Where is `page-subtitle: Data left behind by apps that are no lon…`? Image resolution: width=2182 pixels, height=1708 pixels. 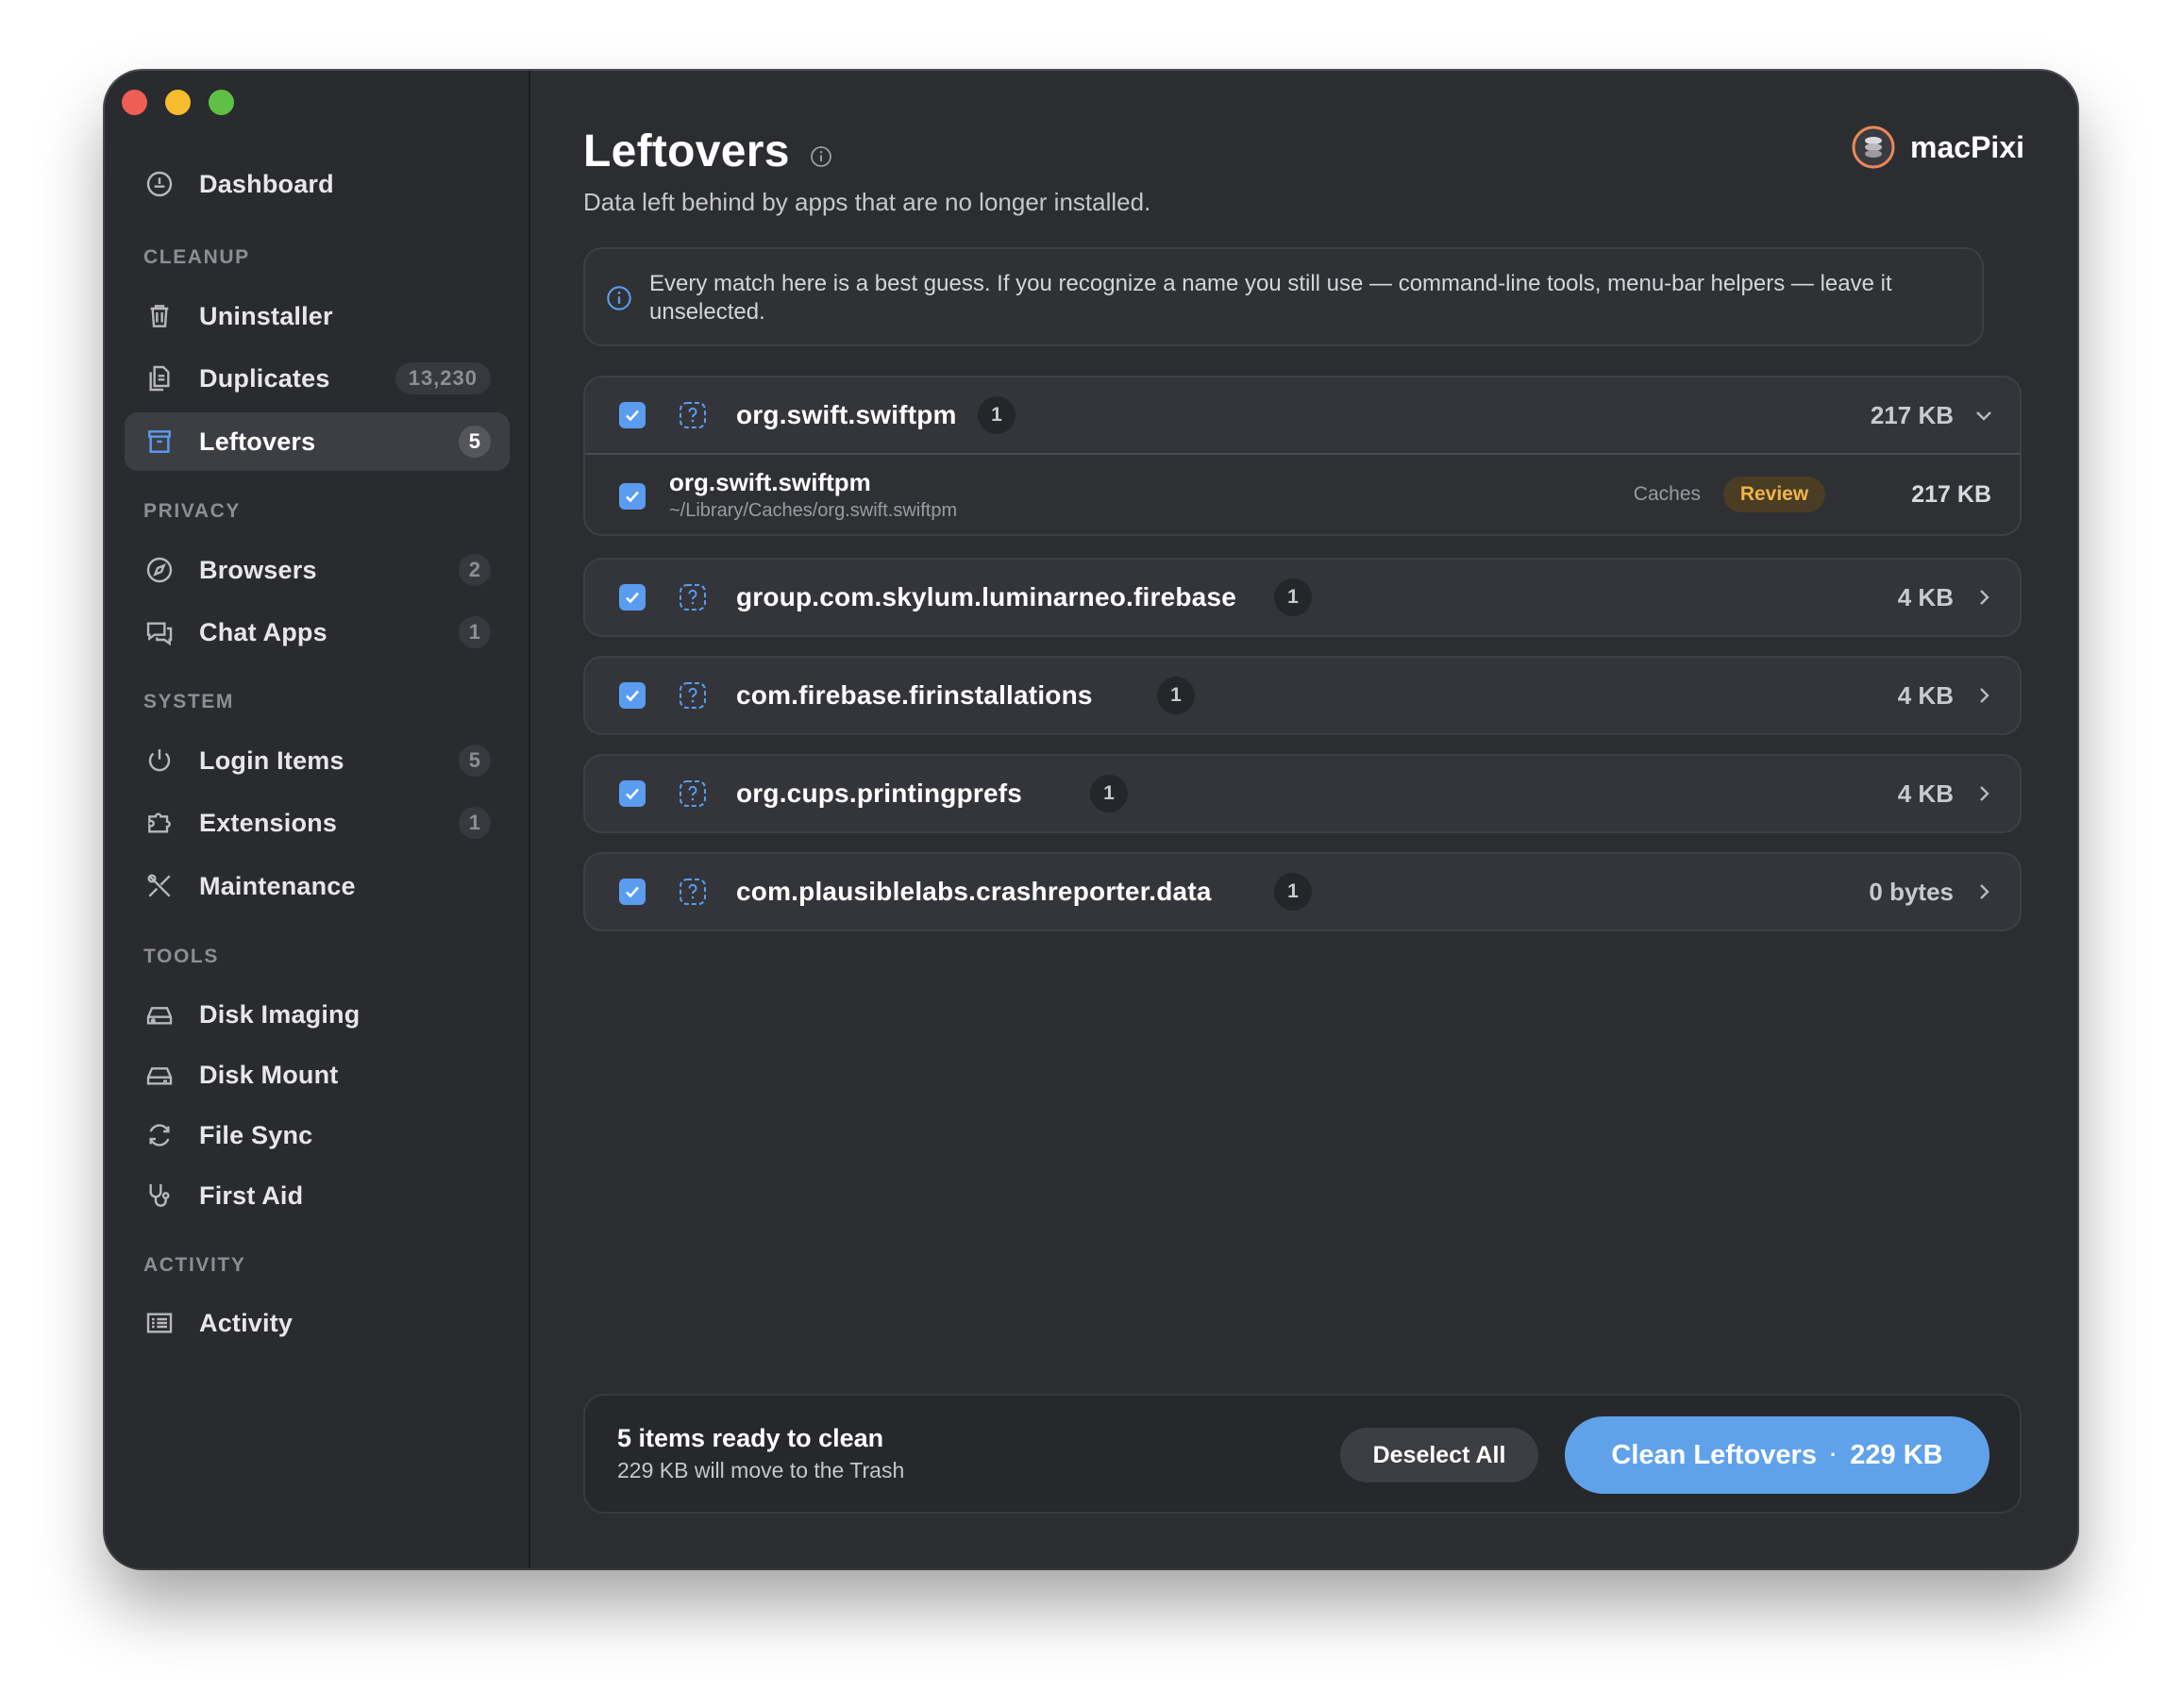
page-subtitle: Data left behind by apps that are no lon… is located at coordinates (867, 202).